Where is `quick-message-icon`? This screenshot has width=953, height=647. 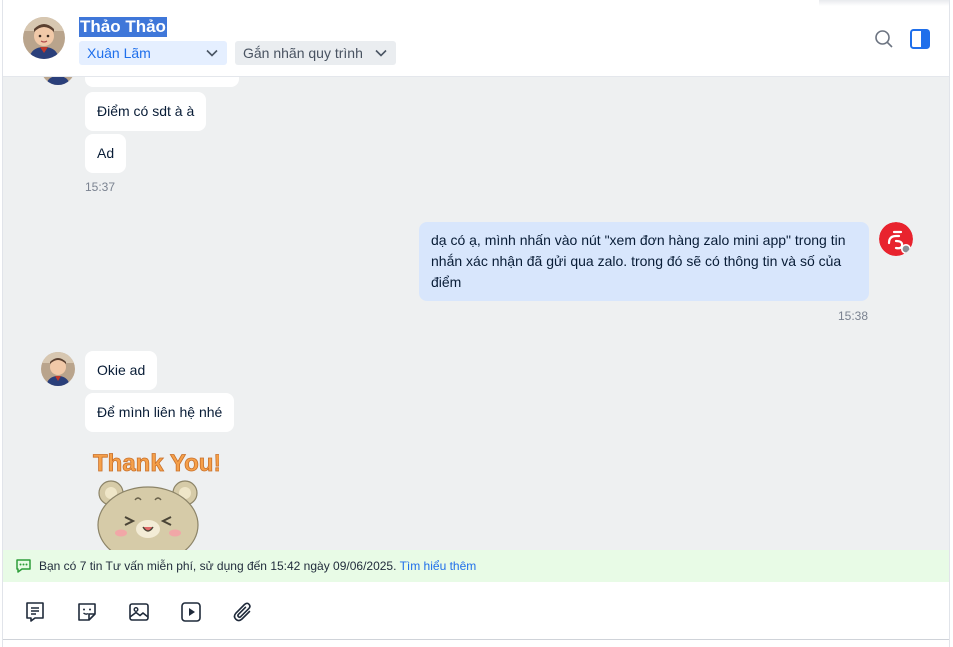 quick-message-icon is located at coordinates (35, 612).